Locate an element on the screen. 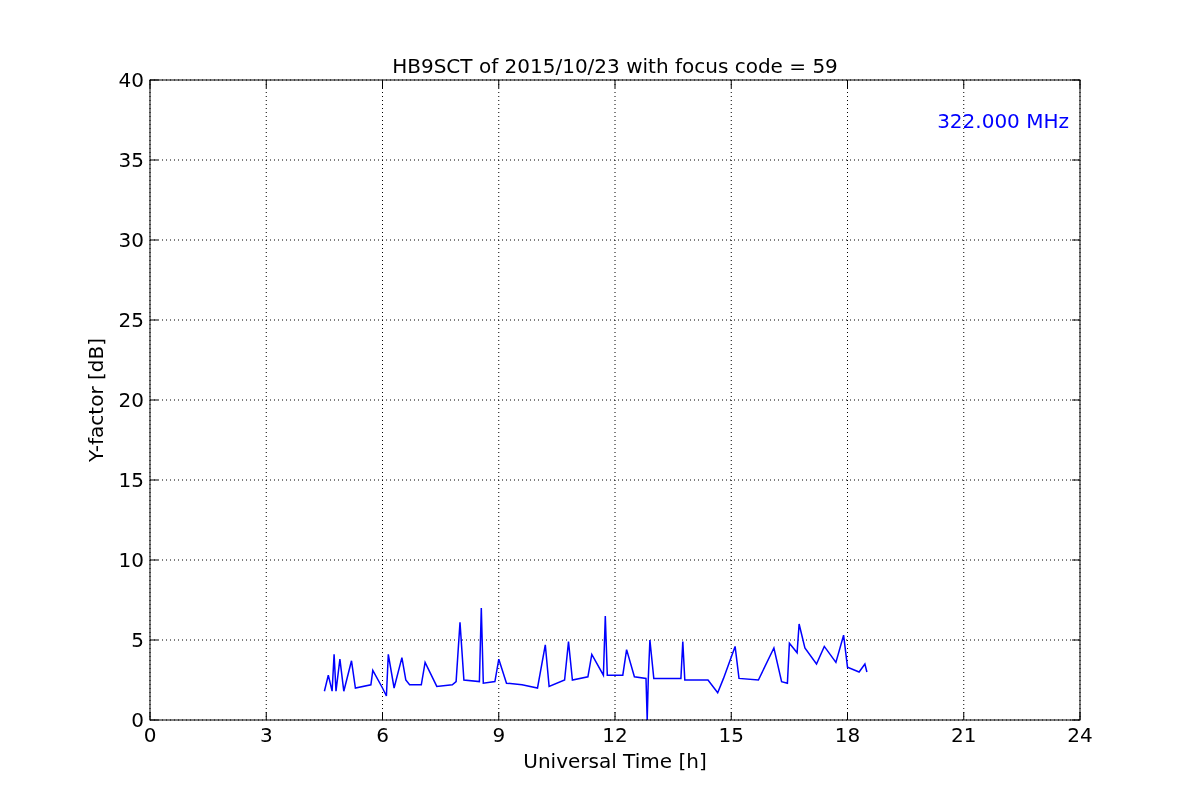 This screenshot has height=800, width=1200. y-tick-label: 20 is located at coordinates (131, 400).